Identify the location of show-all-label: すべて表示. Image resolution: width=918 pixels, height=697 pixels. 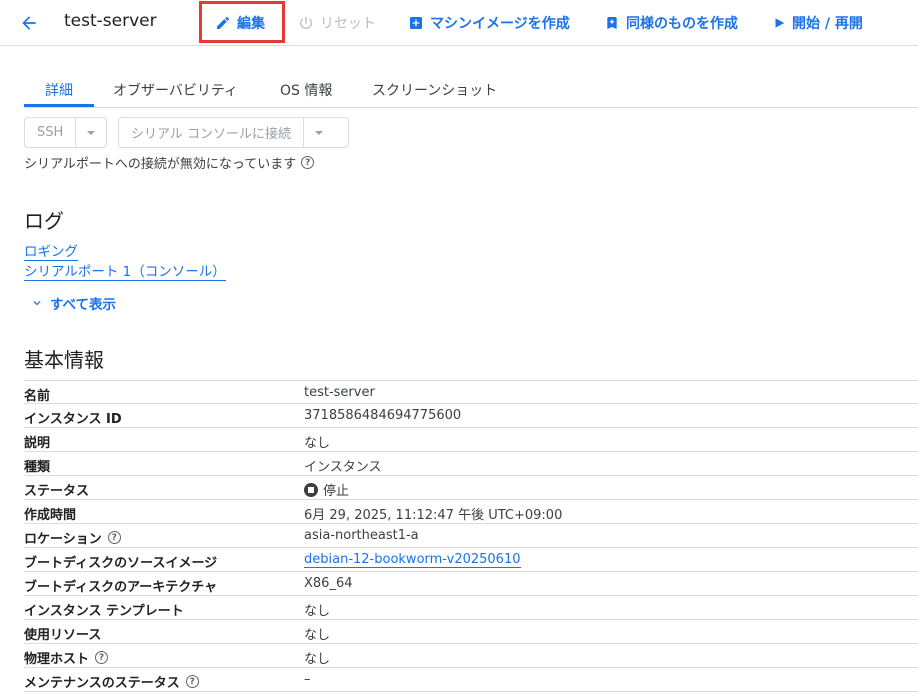
(83, 305).